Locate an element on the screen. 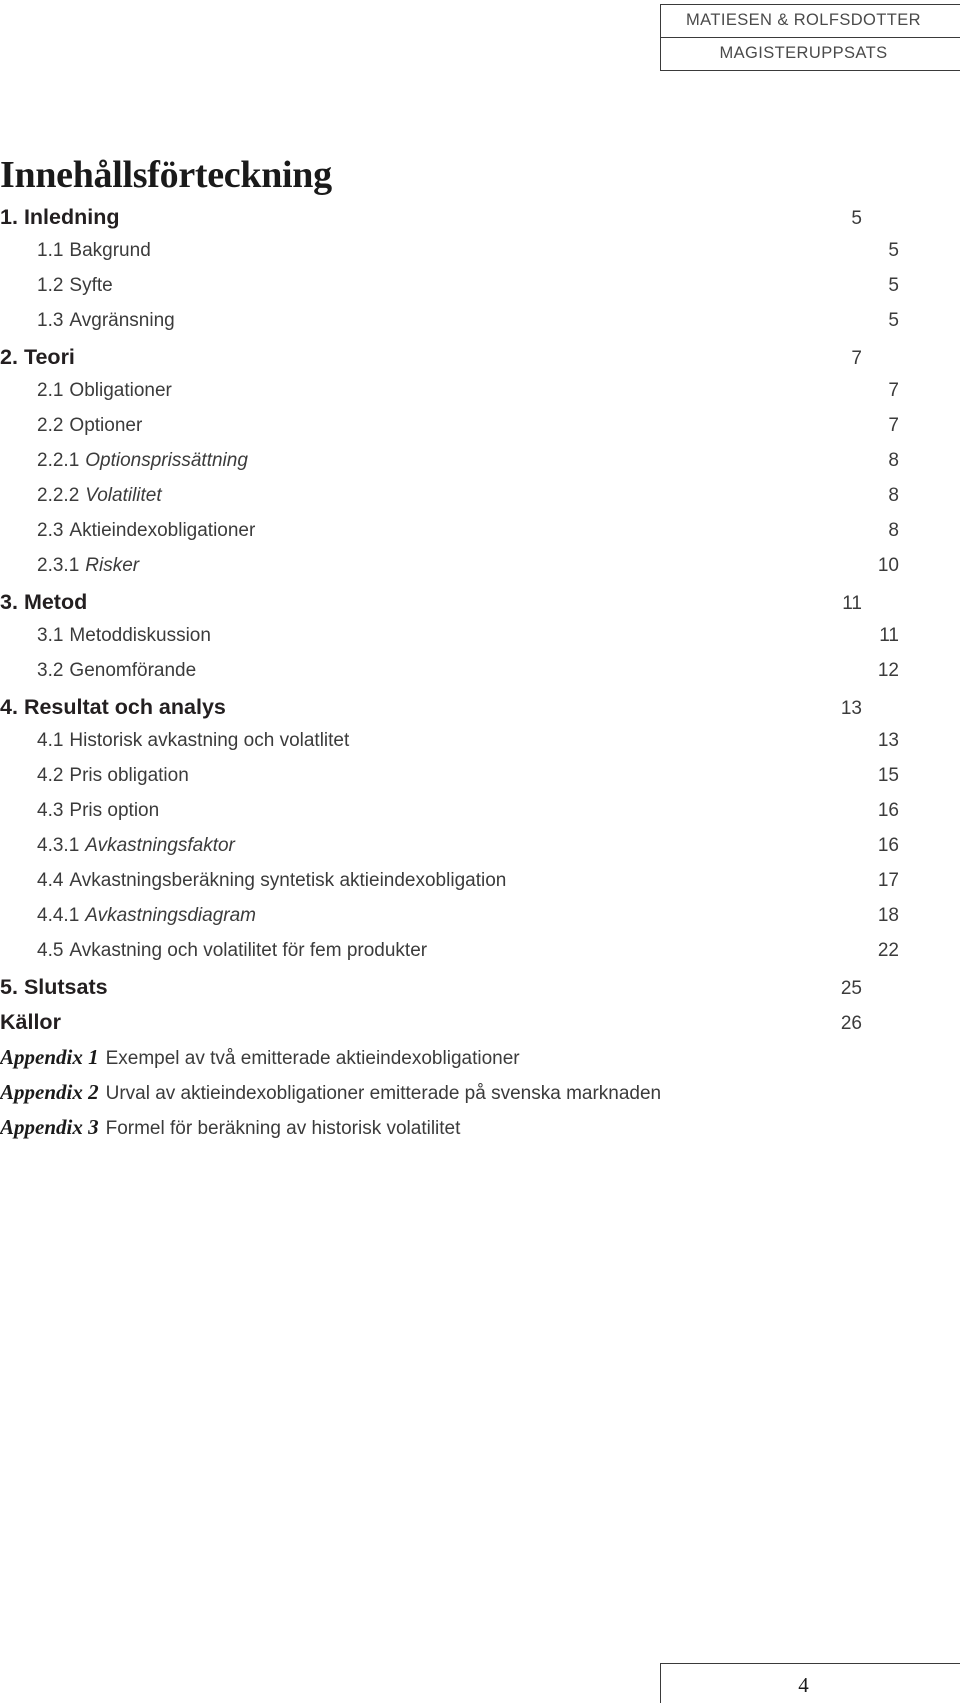  toc-entry-page-number: 16 is located at coordinates (888, 810).